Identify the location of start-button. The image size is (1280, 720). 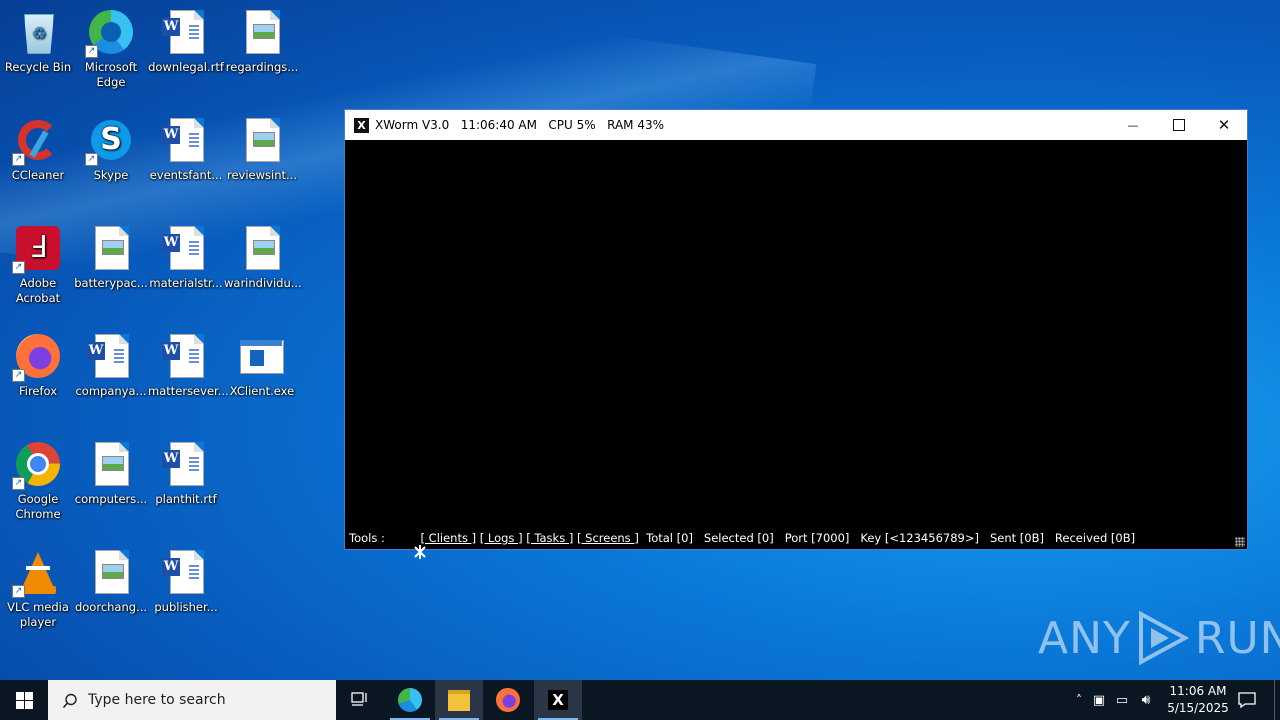
(24, 700).